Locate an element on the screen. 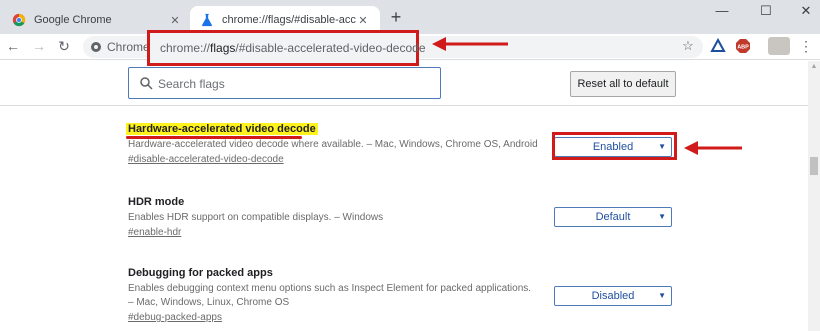 The height and width of the screenshot is (331, 820). url-host: chrome:// is located at coordinates (185, 48).